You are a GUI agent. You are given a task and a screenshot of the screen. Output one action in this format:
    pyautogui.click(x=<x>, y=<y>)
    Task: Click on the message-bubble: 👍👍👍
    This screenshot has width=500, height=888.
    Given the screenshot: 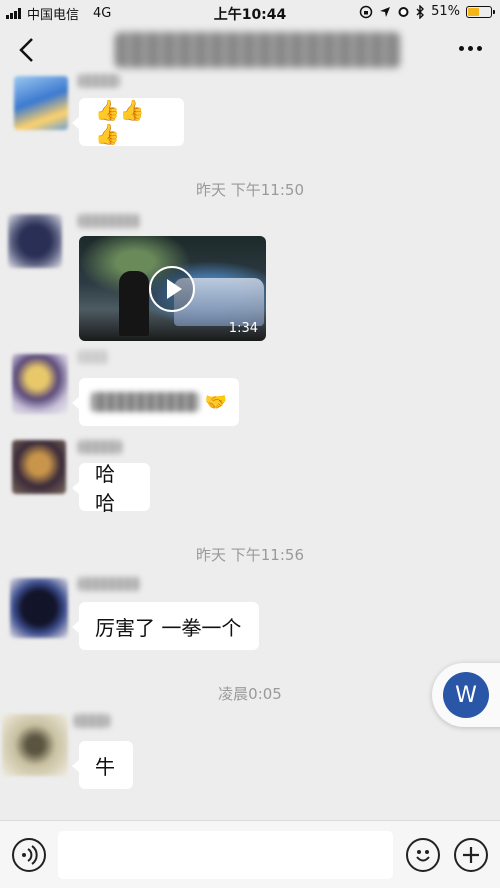 What is the action you would take?
    pyautogui.click(x=128, y=122)
    